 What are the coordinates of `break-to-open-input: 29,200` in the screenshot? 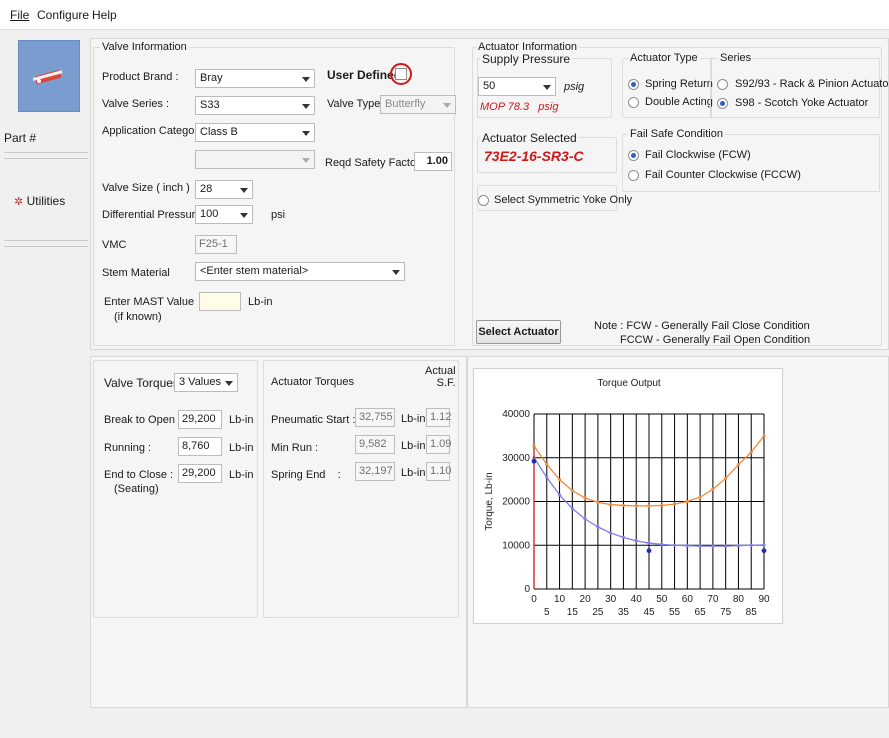 It's located at (200, 419).